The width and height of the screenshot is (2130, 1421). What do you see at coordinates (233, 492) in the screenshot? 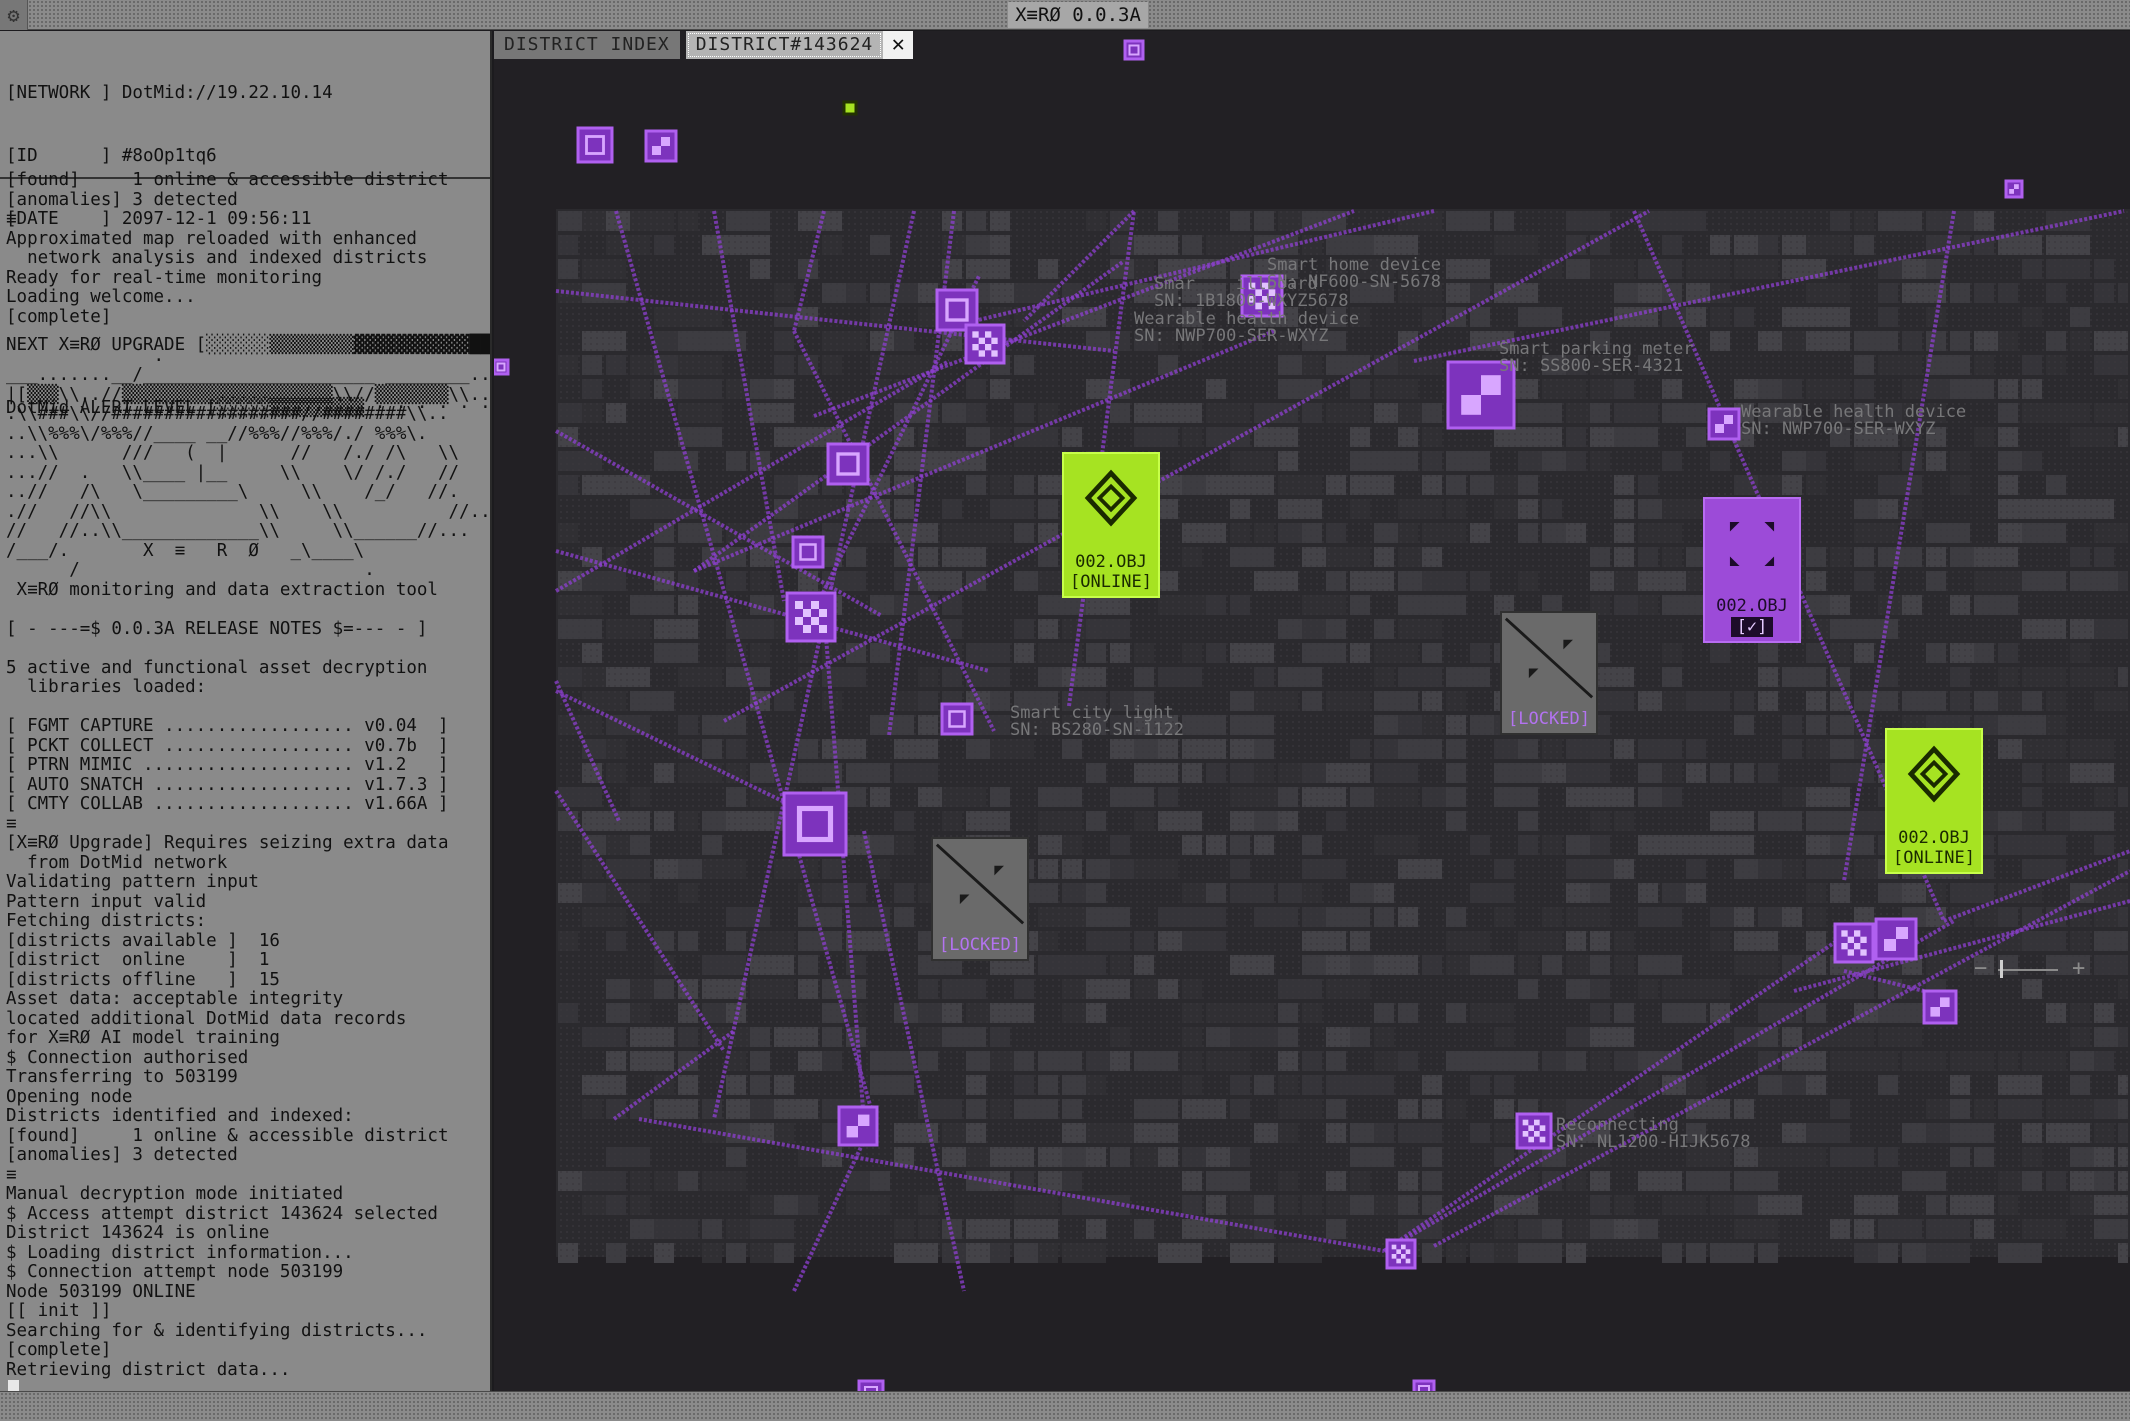
I see `console-log-line: ..// /\ \_________\ \\ /_/ //.` at bounding box center [233, 492].